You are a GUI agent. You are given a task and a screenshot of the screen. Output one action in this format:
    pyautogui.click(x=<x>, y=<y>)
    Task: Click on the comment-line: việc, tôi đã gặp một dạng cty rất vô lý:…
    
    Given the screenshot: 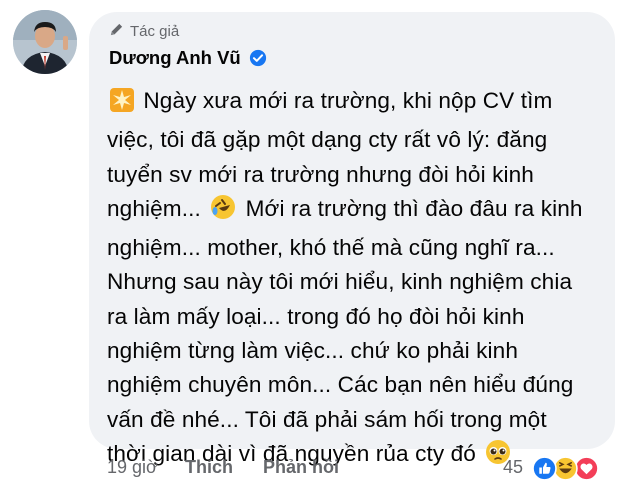 What is the action you would take?
    pyautogui.click(x=327, y=140)
    